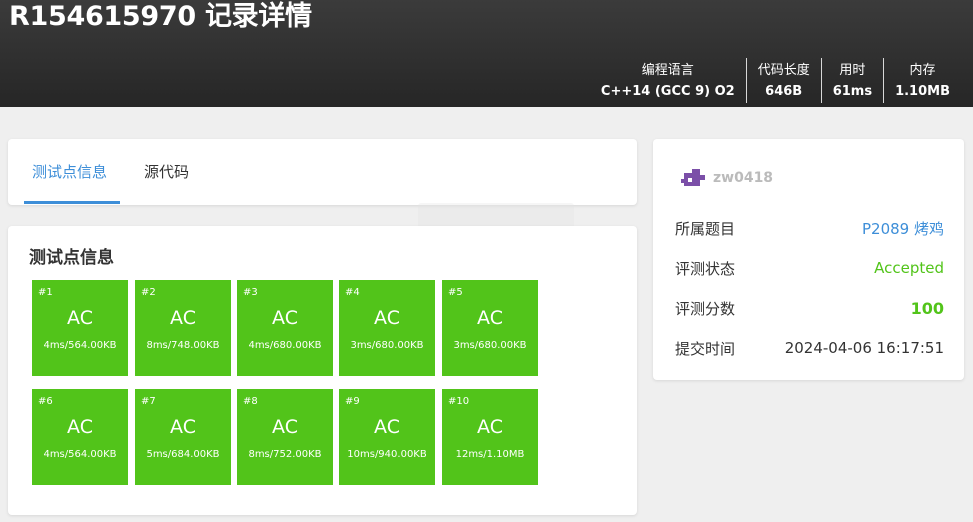 Image resolution: width=973 pixels, height=522 pixels. What do you see at coordinates (71, 258) in the screenshot?
I see `section-title: 测试点信息` at bounding box center [71, 258].